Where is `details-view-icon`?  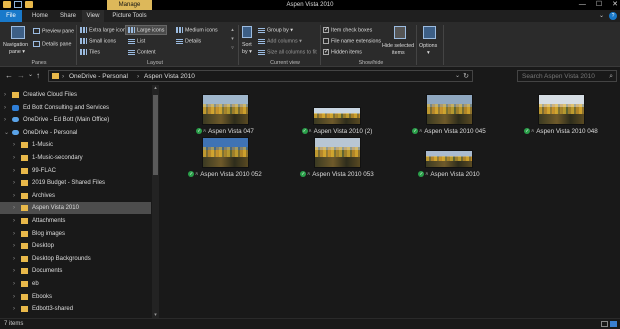 details-view-icon is located at coordinates (604, 324).